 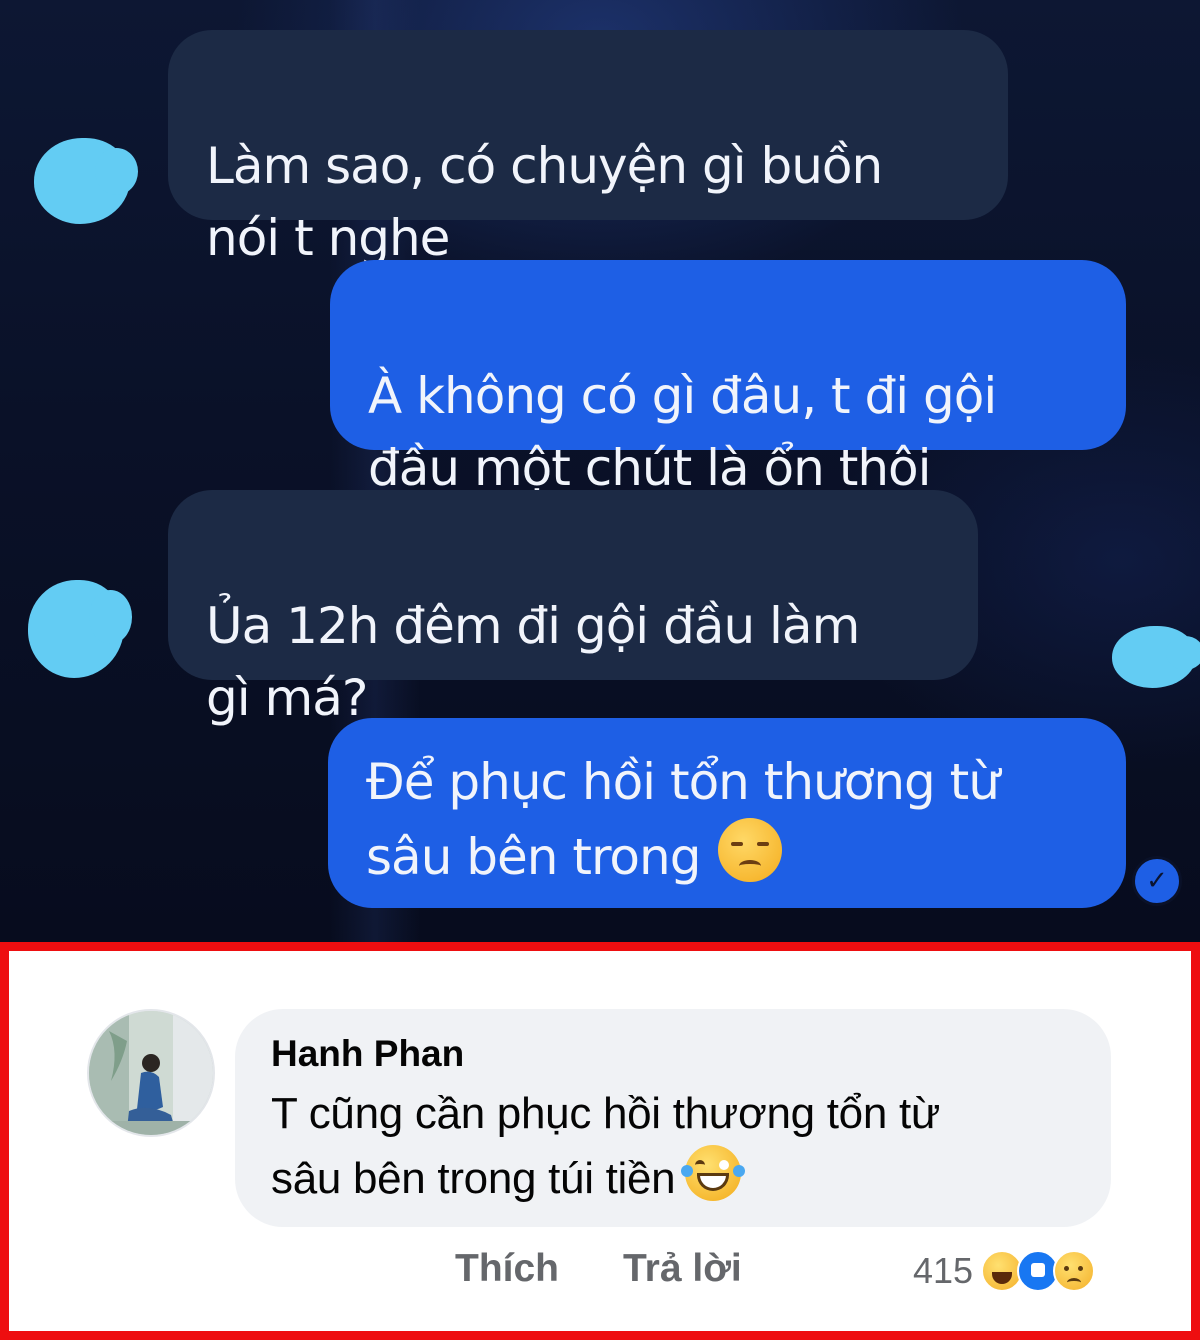 What do you see at coordinates (1157, 881) in the screenshot?
I see `check-icon: ✓` at bounding box center [1157, 881].